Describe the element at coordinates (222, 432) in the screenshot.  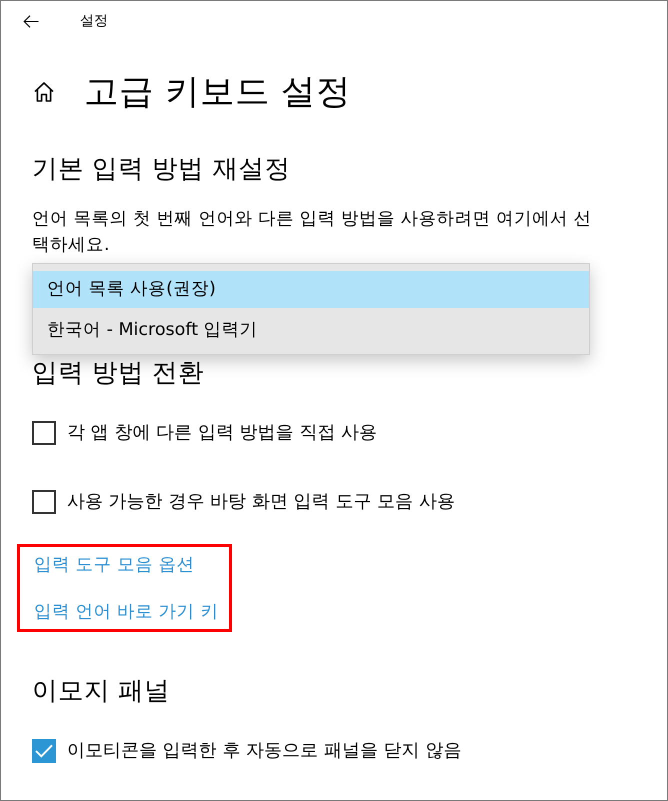
I see `checkbox-label: 각 앱 창에 다른 입력 방법을 직접 사용` at that location.